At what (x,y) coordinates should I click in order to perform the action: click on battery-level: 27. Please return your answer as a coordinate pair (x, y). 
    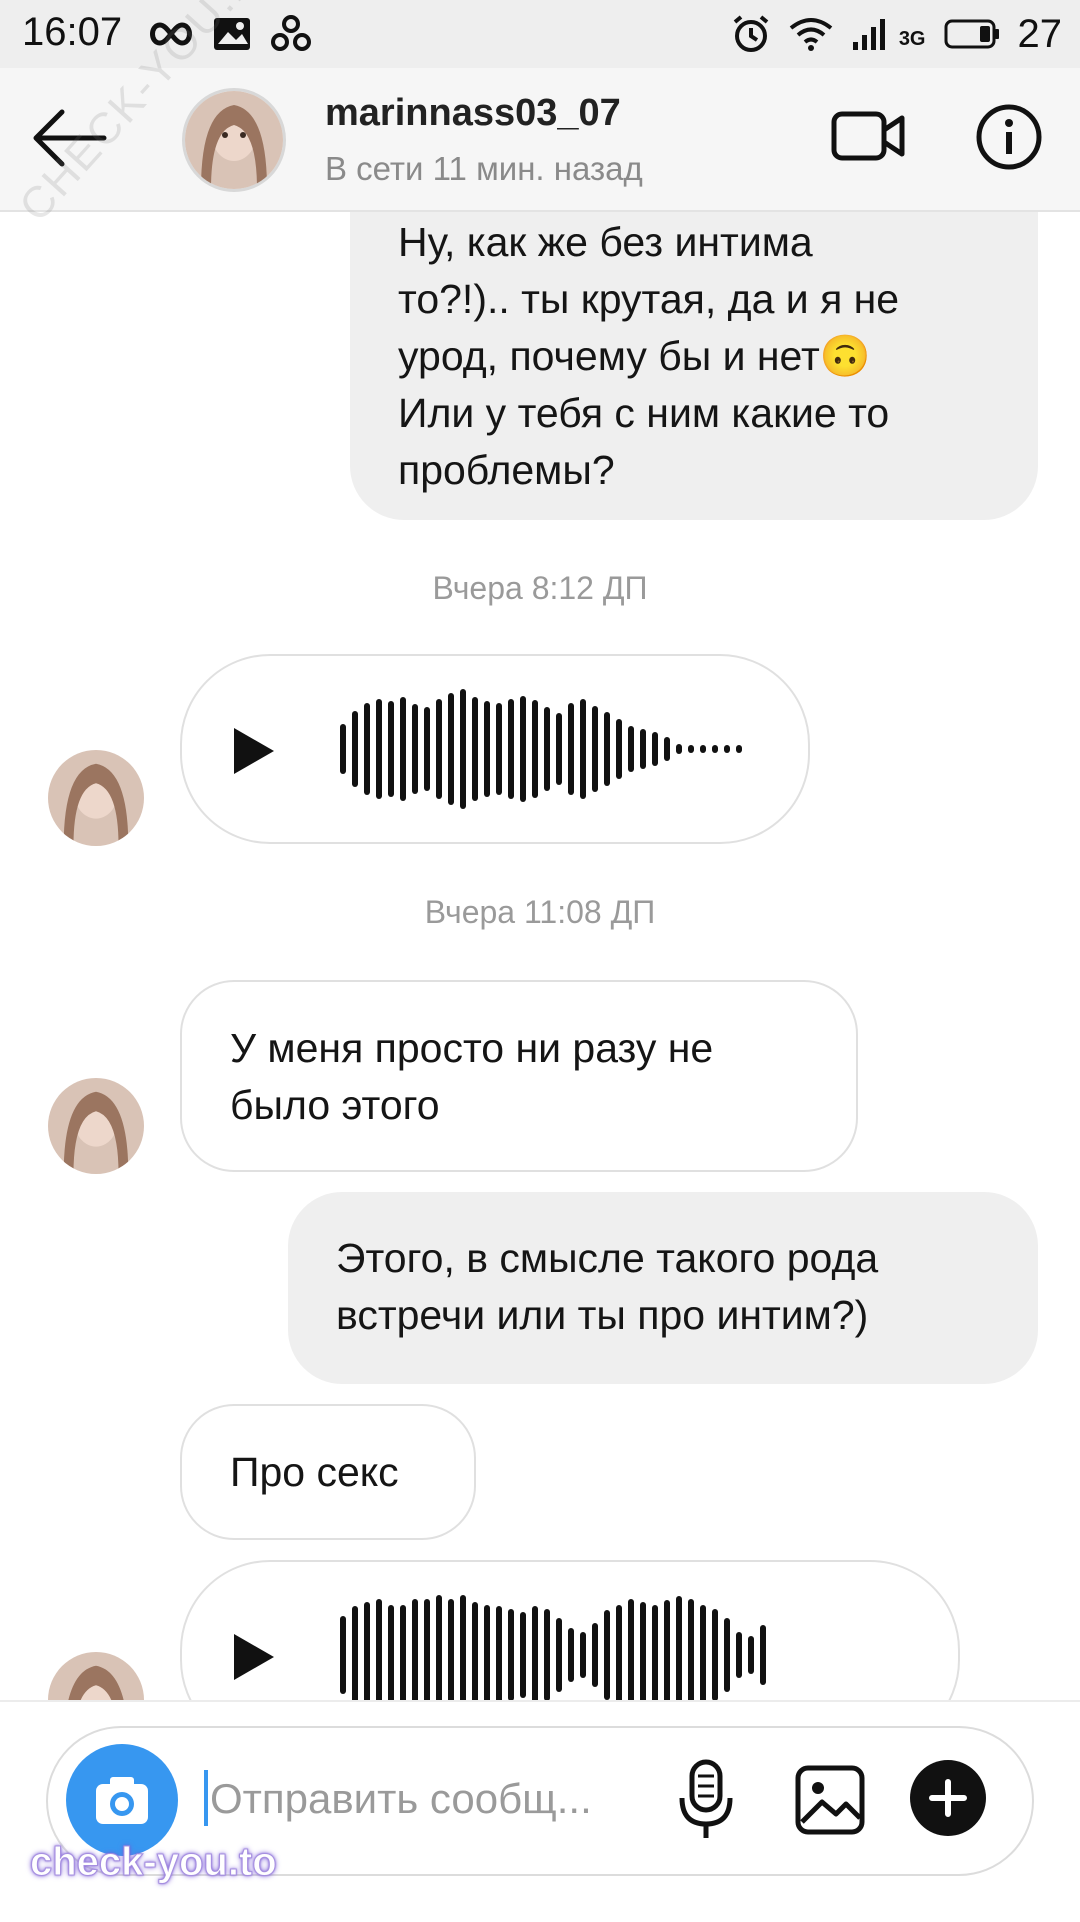
    Looking at the image, I should click on (1040, 33).